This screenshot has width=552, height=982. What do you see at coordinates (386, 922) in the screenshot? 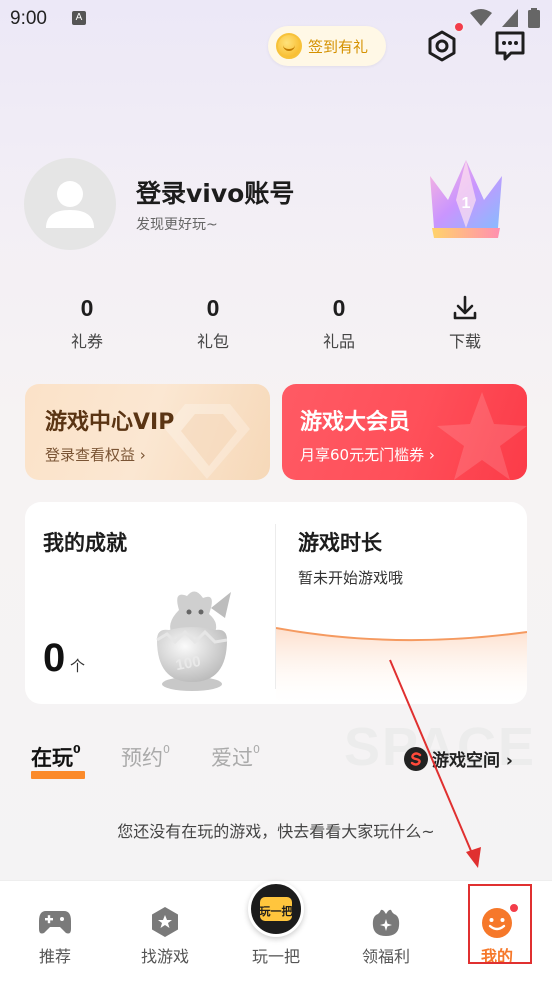
I see `gift-bag-icon` at bounding box center [386, 922].